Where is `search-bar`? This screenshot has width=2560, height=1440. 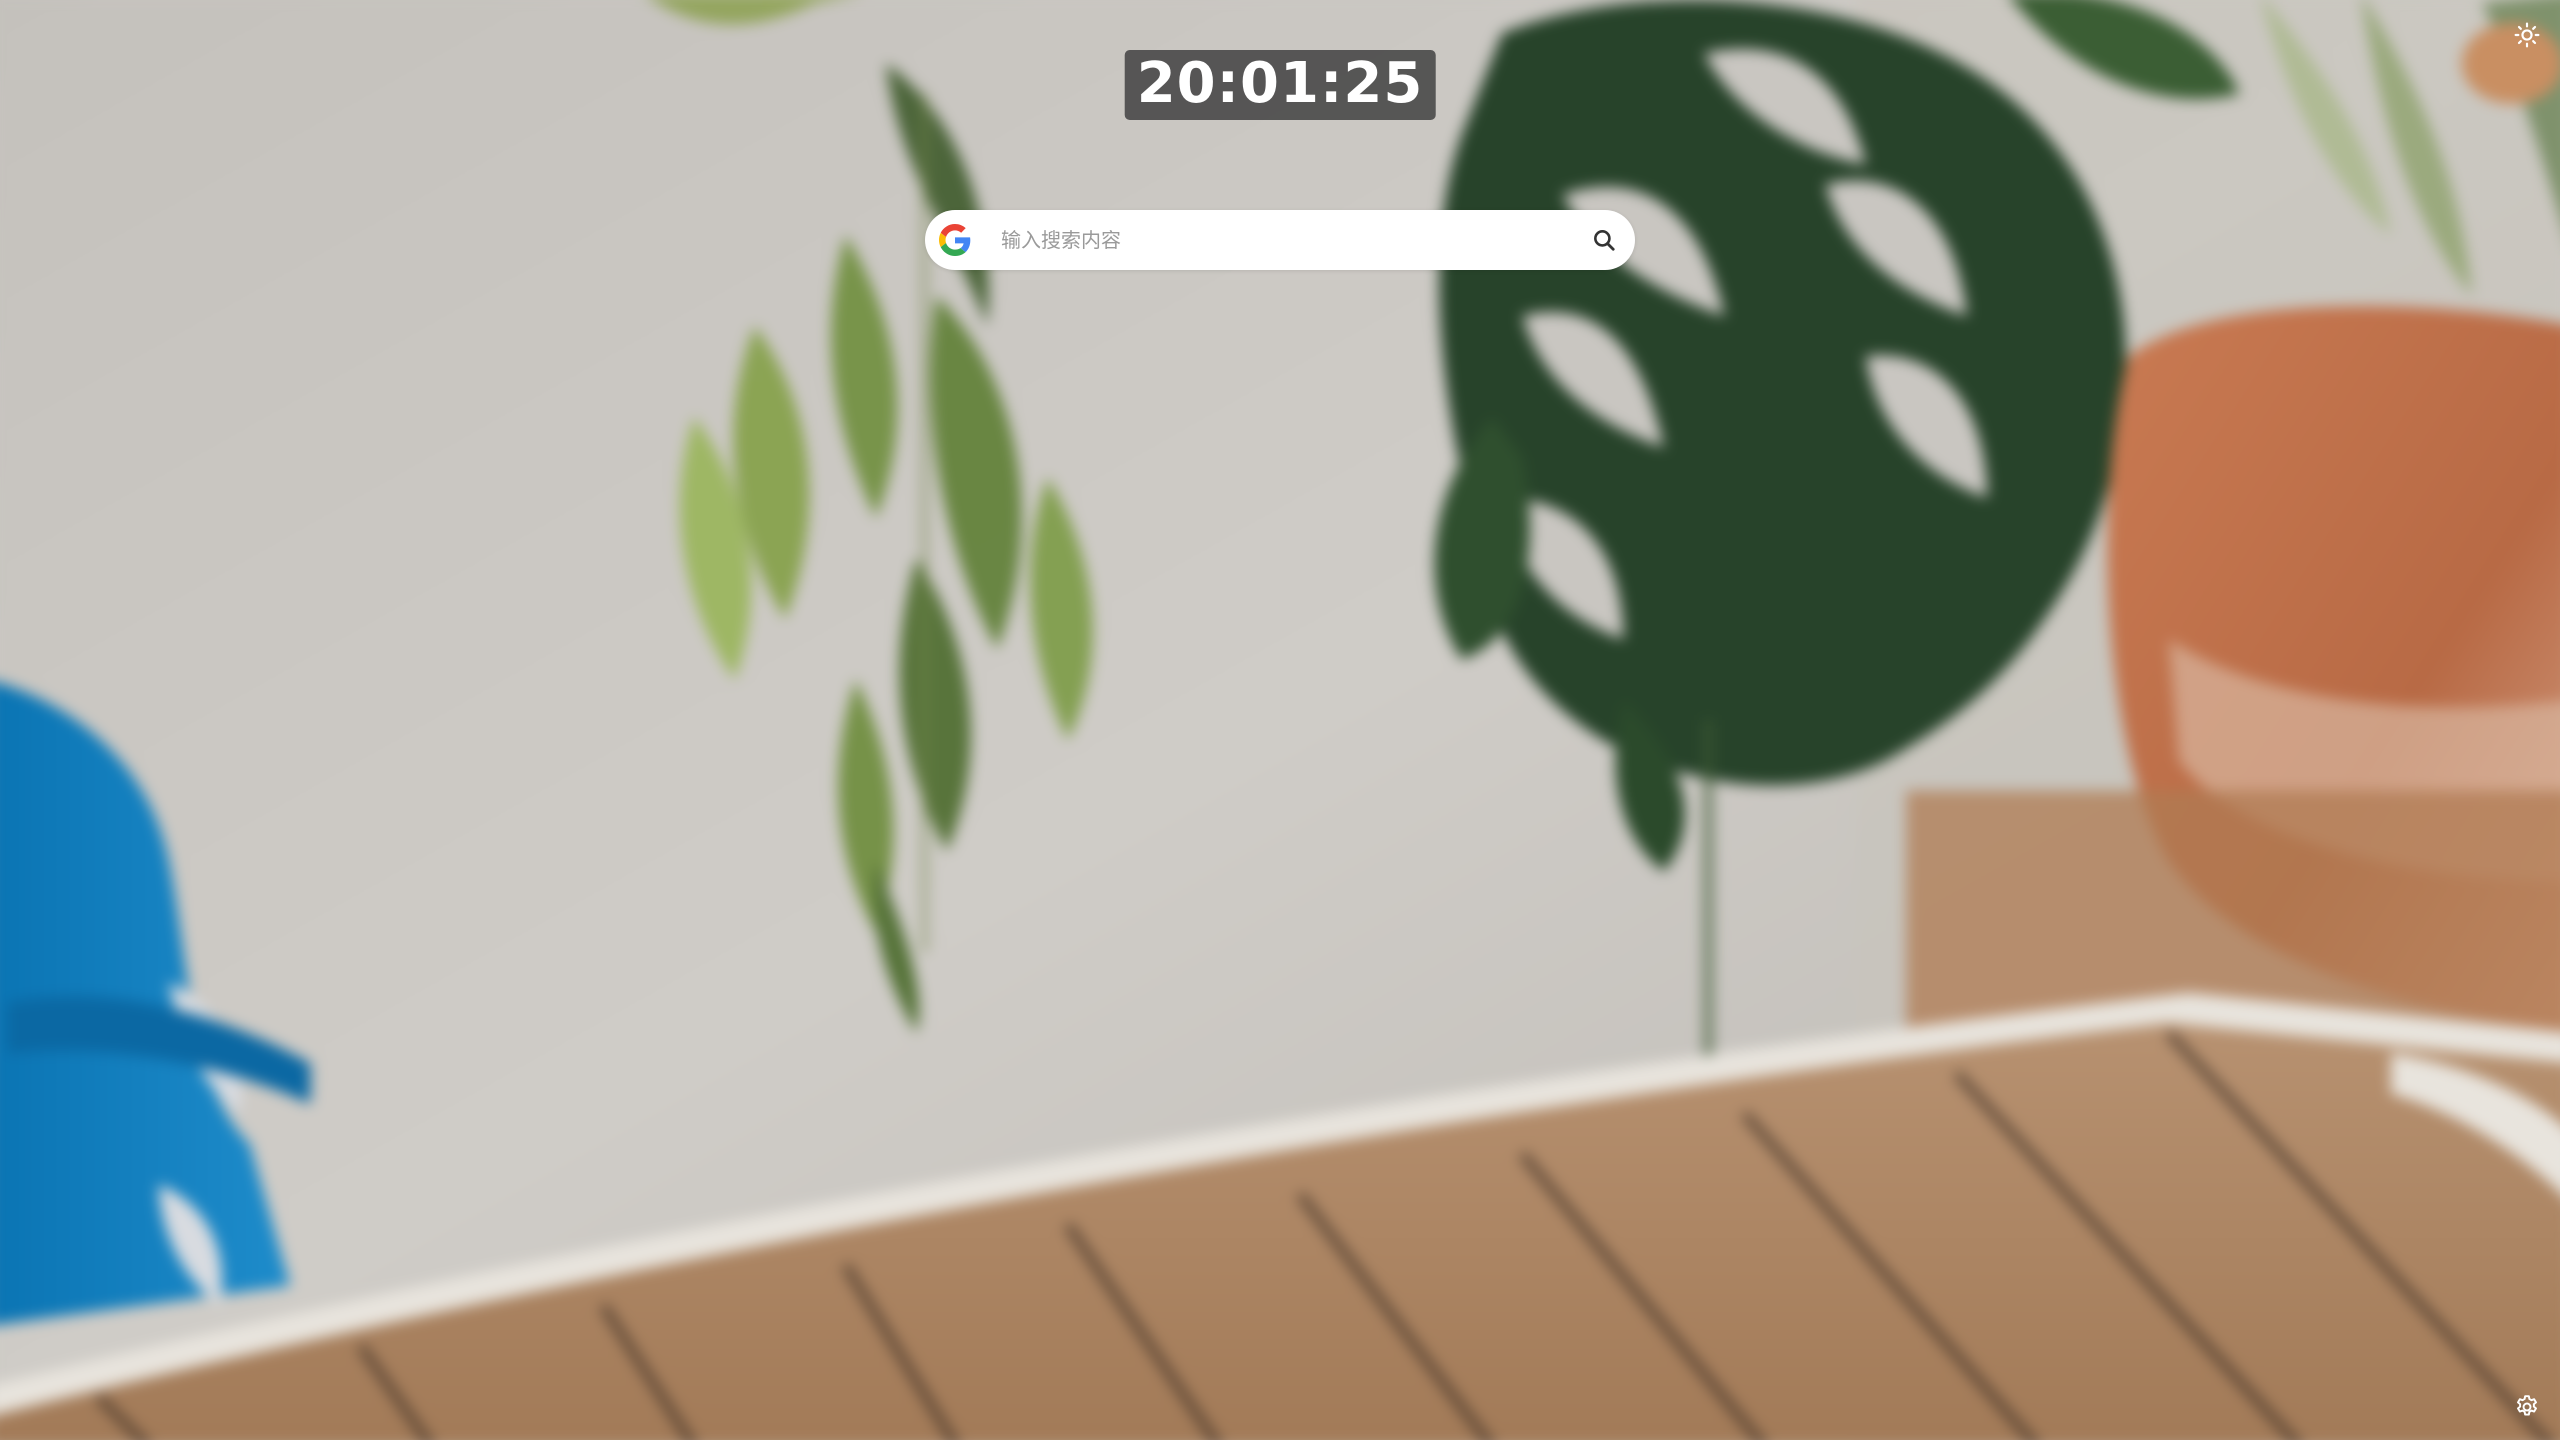 search-bar is located at coordinates (1280, 240).